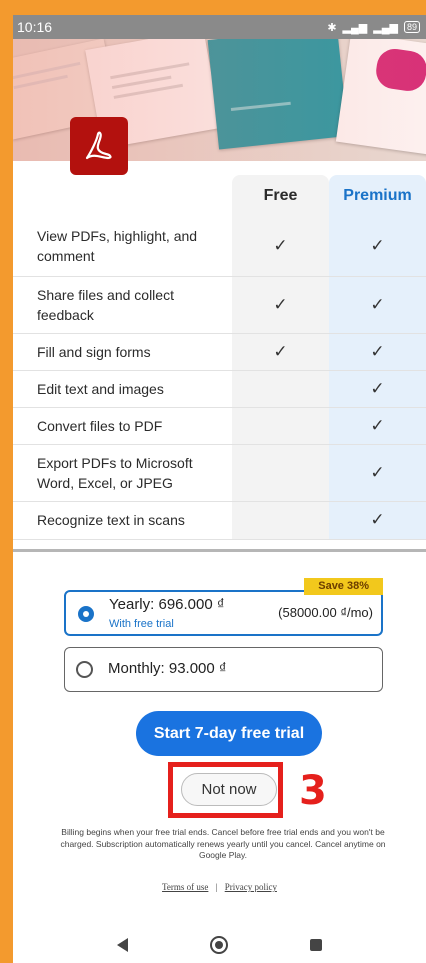 This screenshot has width=426, height=963. I want to click on table-row: Share files and collect feedback ✓ ✓, so click(219, 305).